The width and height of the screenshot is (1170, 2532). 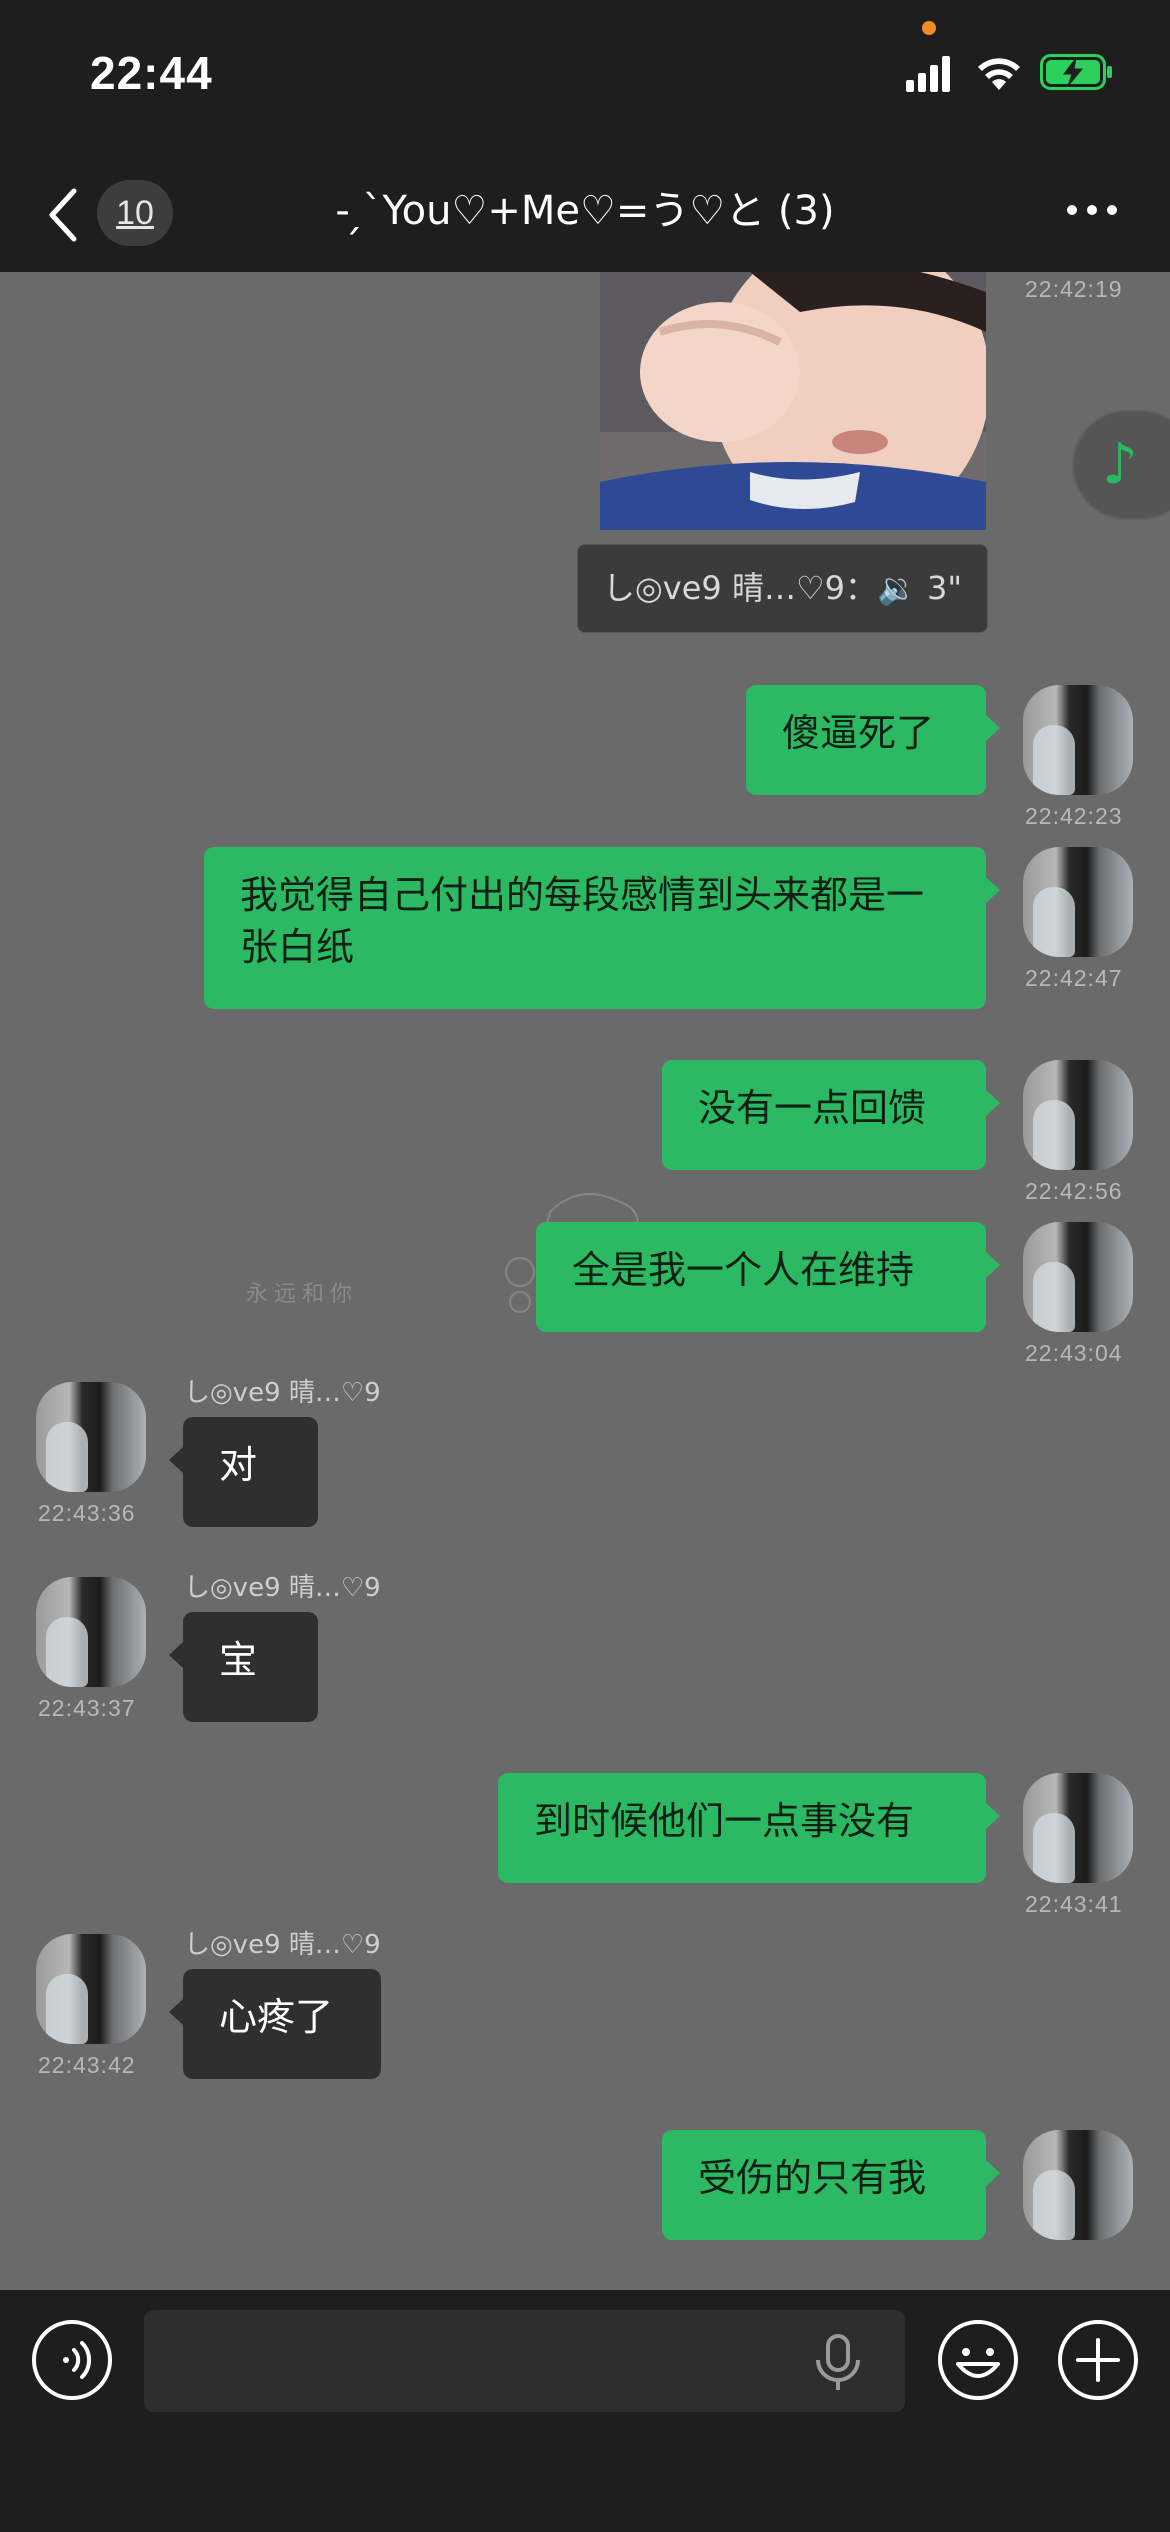 What do you see at coordinates (135, 213) in the screenshot?
I see `unread-count-badge: 10` at bounding box center [135, 213].